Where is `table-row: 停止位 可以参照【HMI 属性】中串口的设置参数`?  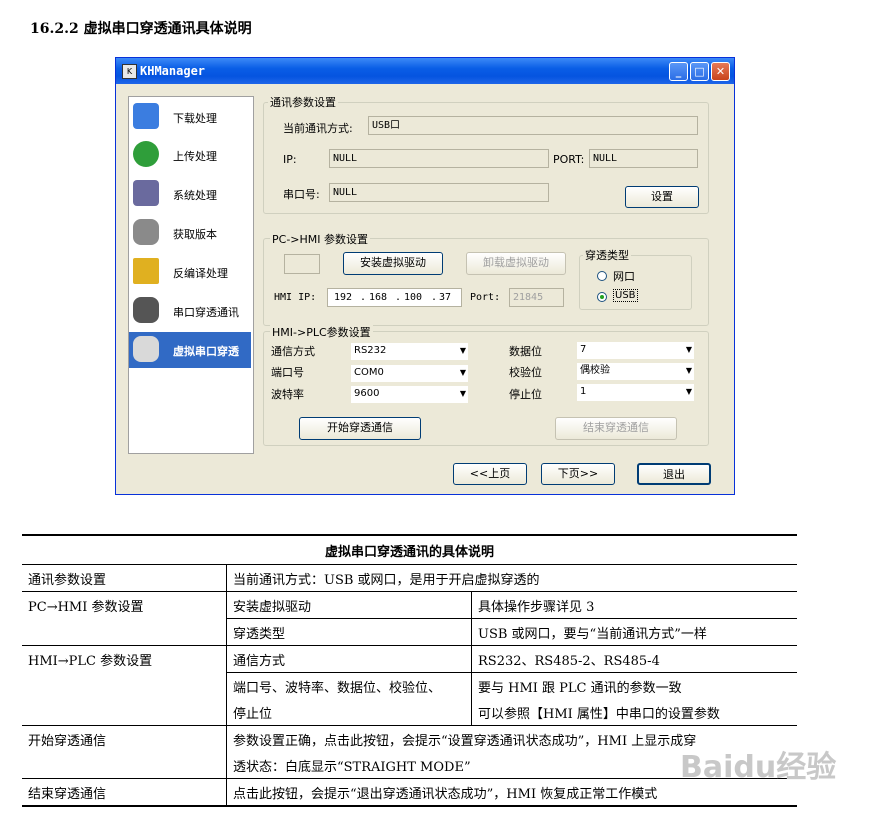 table-row: 停止位 可以参照【HMI 属性】中串口的设置参数 is located at coordinates (409, 712).